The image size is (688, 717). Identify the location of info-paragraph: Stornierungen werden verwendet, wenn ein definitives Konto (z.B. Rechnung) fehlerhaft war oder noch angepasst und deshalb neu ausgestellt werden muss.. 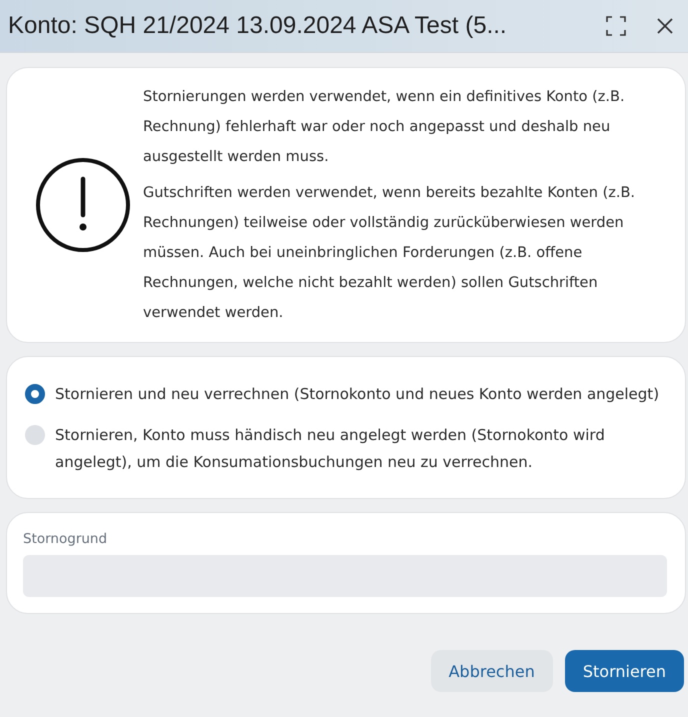
(384, 127).